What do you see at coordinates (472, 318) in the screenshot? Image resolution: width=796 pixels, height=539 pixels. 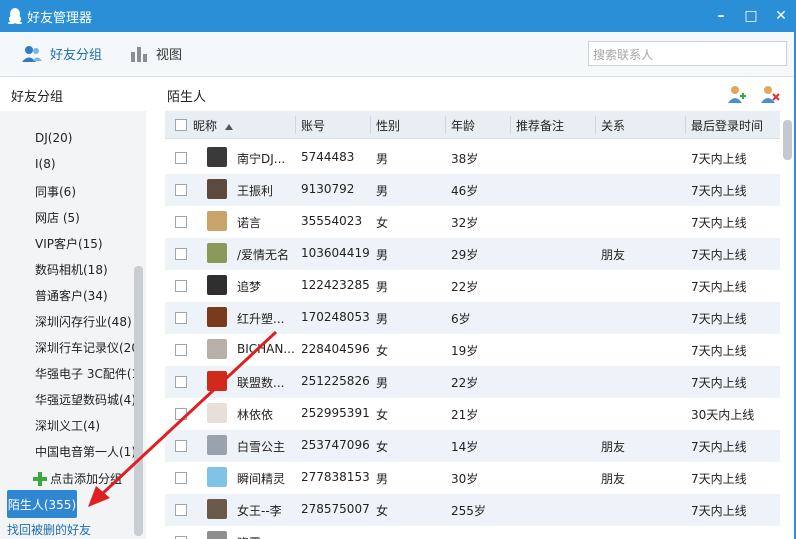 I see `table-row: 红升塑... 170248053 男 6岁 7天内上线` at bounding box center [472, 318].